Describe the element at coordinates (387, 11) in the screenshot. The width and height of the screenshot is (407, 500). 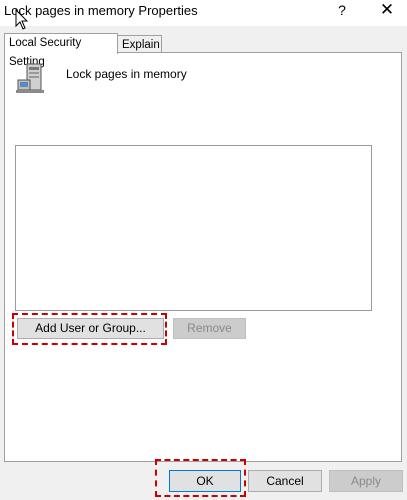
I see `close-button: ✕` at that location.